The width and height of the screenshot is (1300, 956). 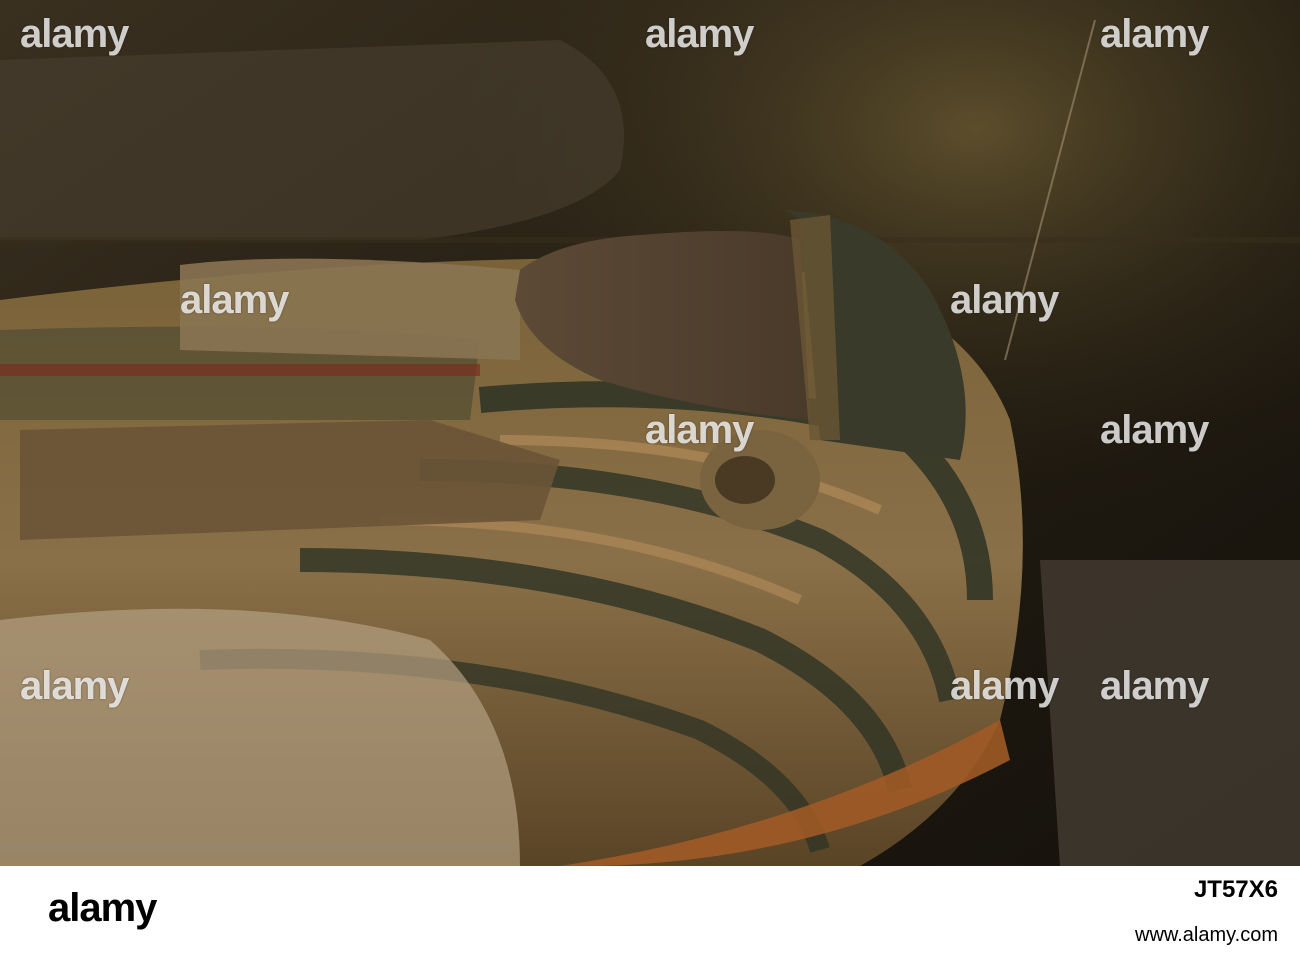 What do you see at coordinates (1206, 935) in the screenshot?
I see `site-url: www.alamy.com` at bounding box center [1206, 935].